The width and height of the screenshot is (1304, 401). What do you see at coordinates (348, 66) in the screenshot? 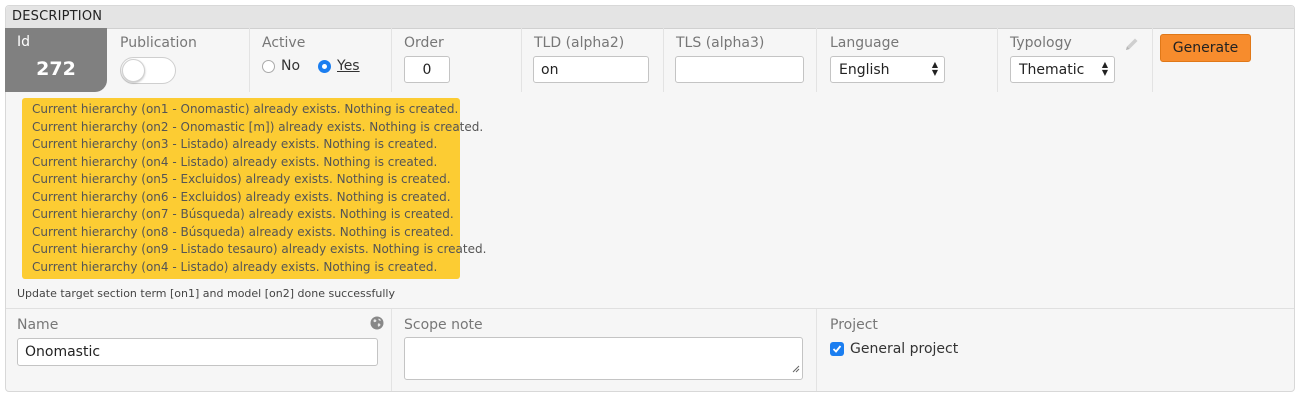
I see `active-yes-label: Yes` at bounding box center [348, 66].